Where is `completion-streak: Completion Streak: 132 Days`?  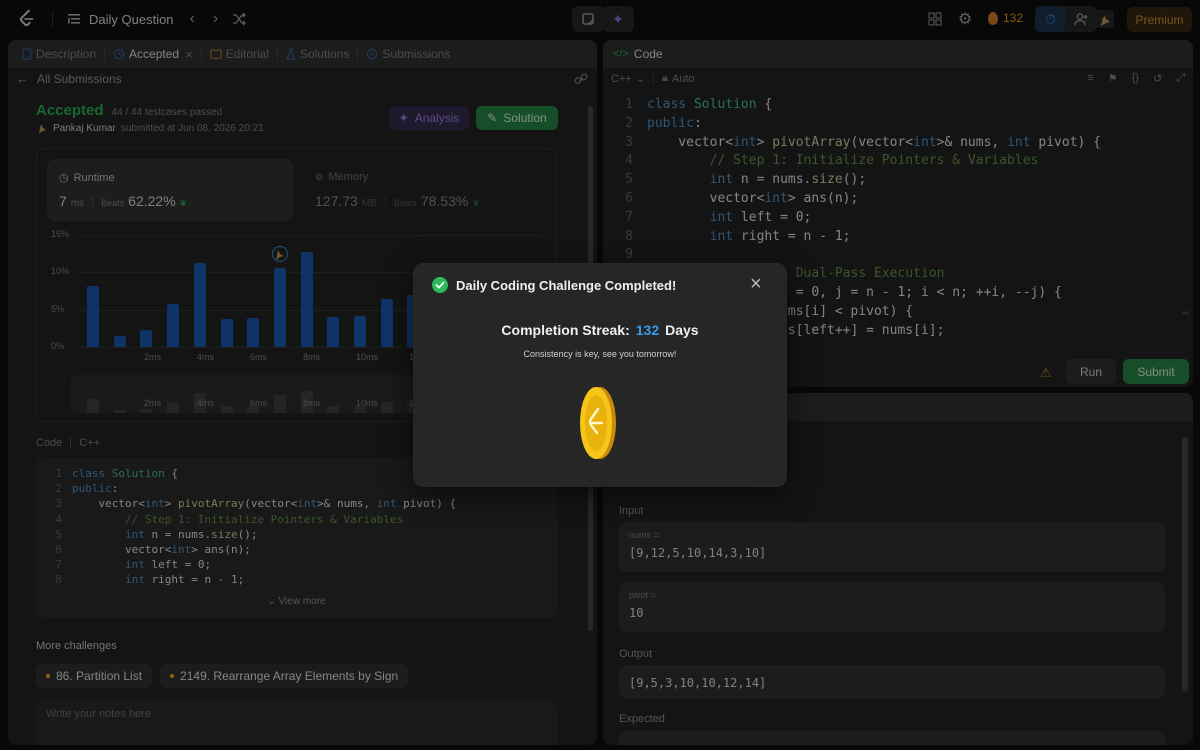
completion-streak: Completion Streak: 132 Days is located at coordinates (600, 330).